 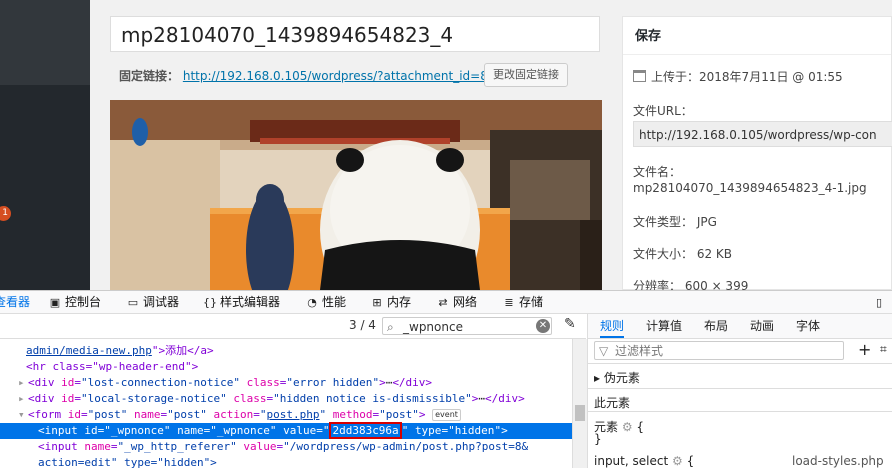 What do you see at coordinates (509, 302) in the screenshot?
I see `database-icon: ≣` at bounding box center [509, 302].